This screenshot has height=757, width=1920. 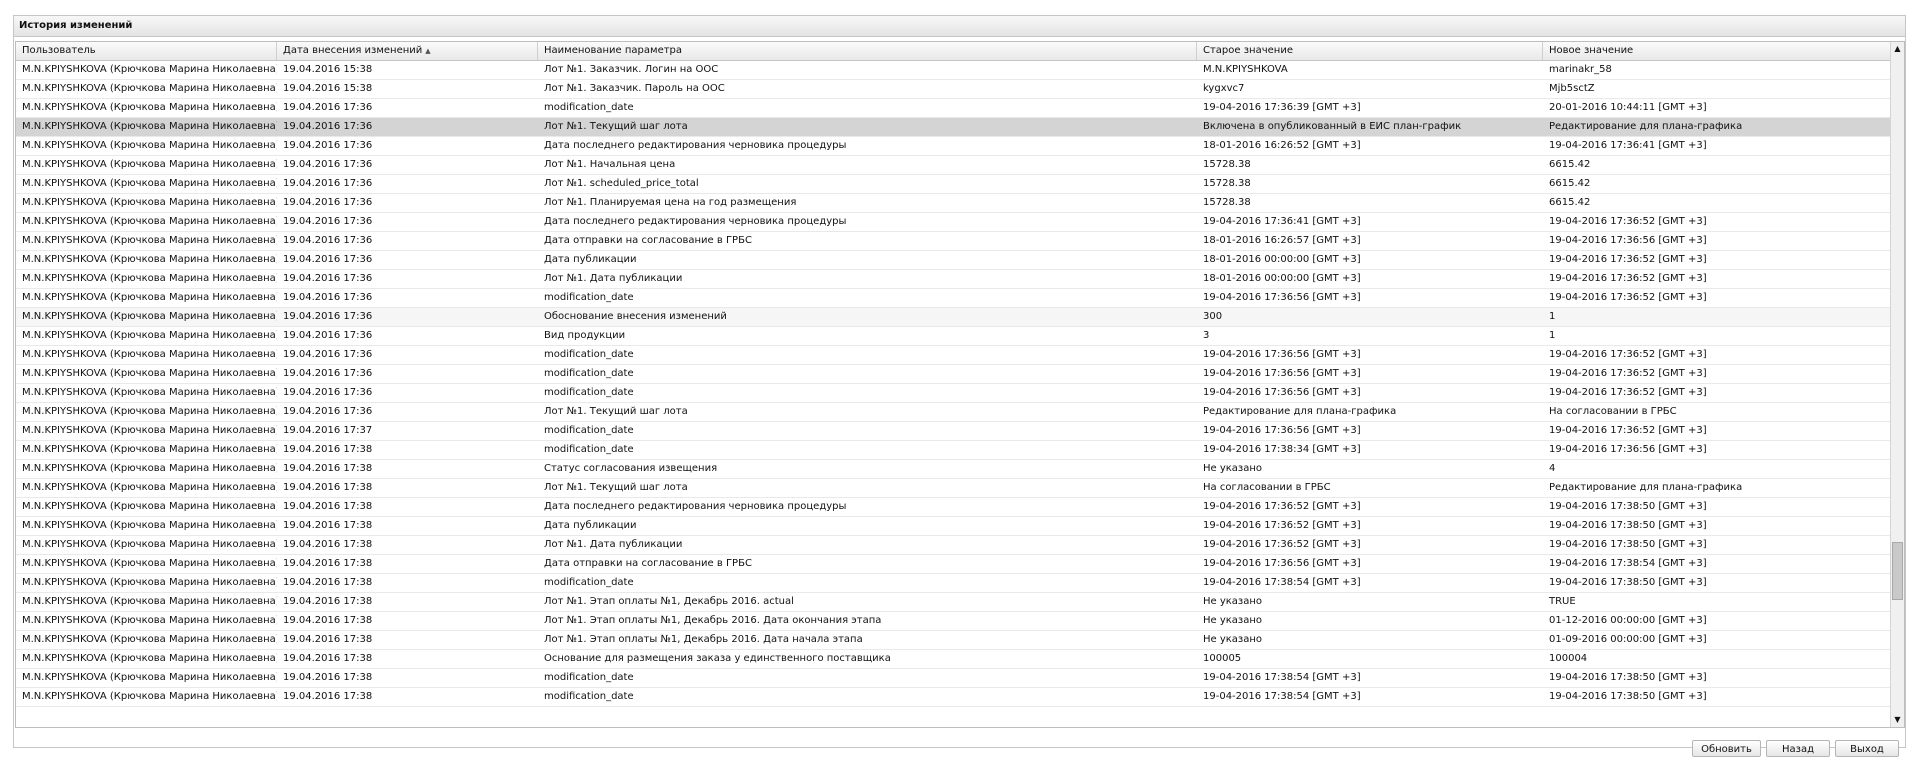 I want to click on back-button: Назад, so click(x=1798, y=748).